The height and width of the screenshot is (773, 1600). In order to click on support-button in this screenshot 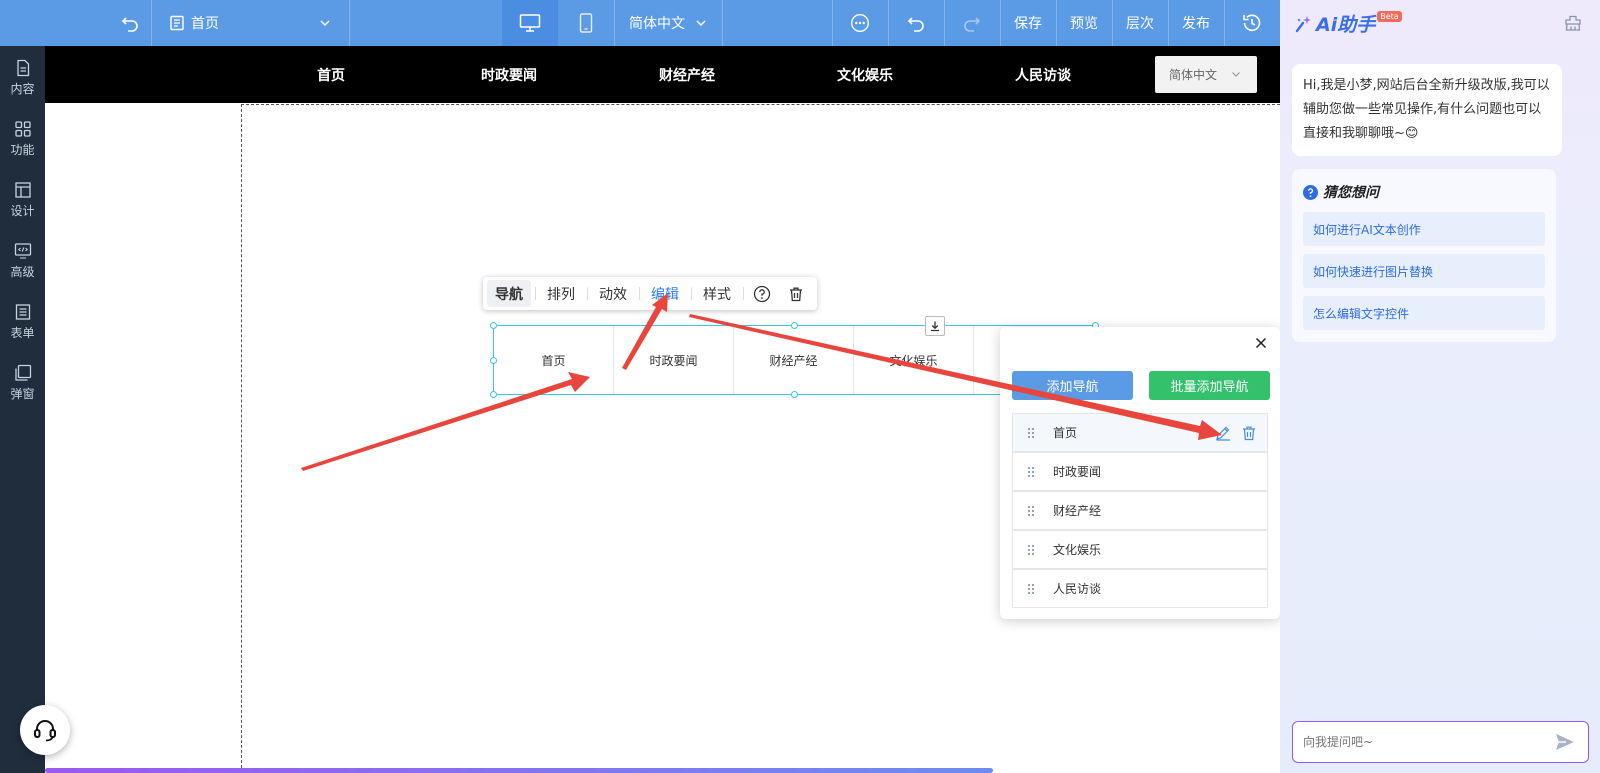, I will do `click(45, 730)`.